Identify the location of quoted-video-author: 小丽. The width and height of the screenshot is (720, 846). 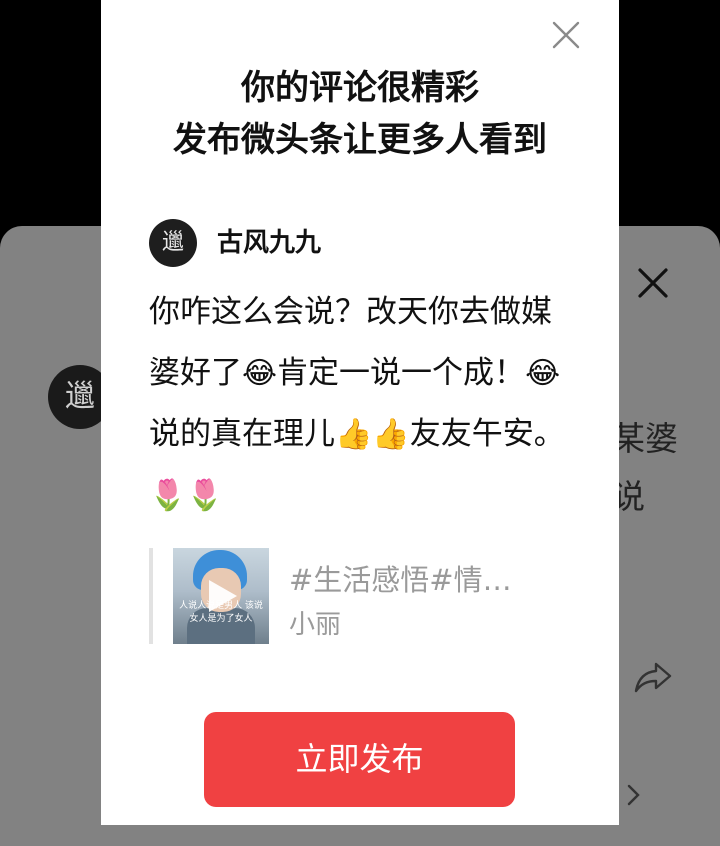
(315, 625).